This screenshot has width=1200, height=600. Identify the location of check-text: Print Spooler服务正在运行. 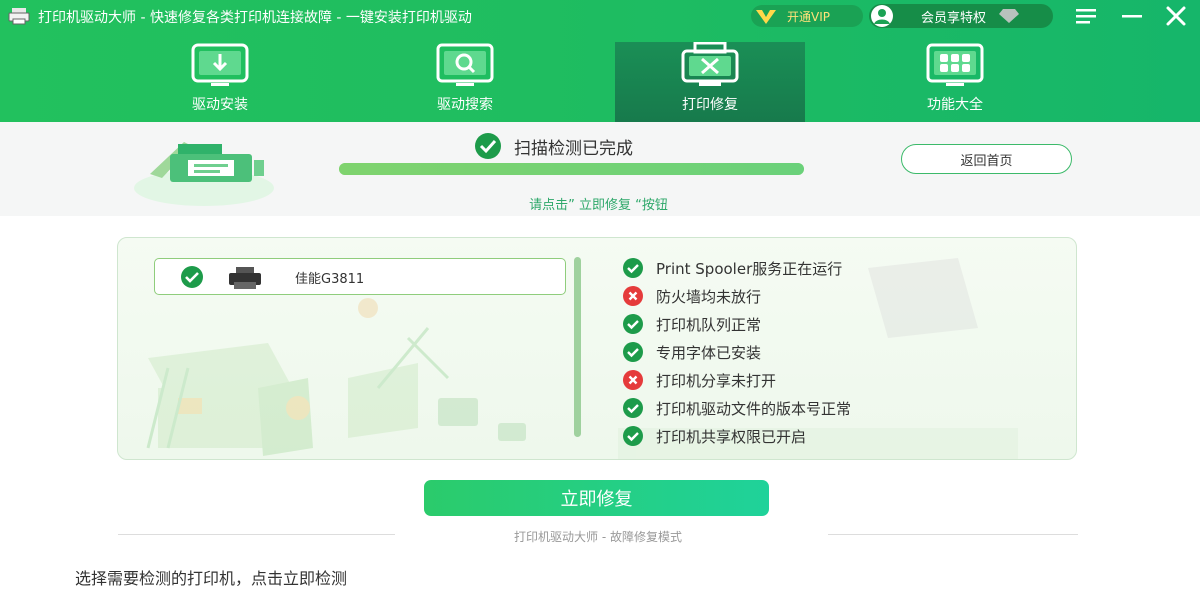
(749, 268).